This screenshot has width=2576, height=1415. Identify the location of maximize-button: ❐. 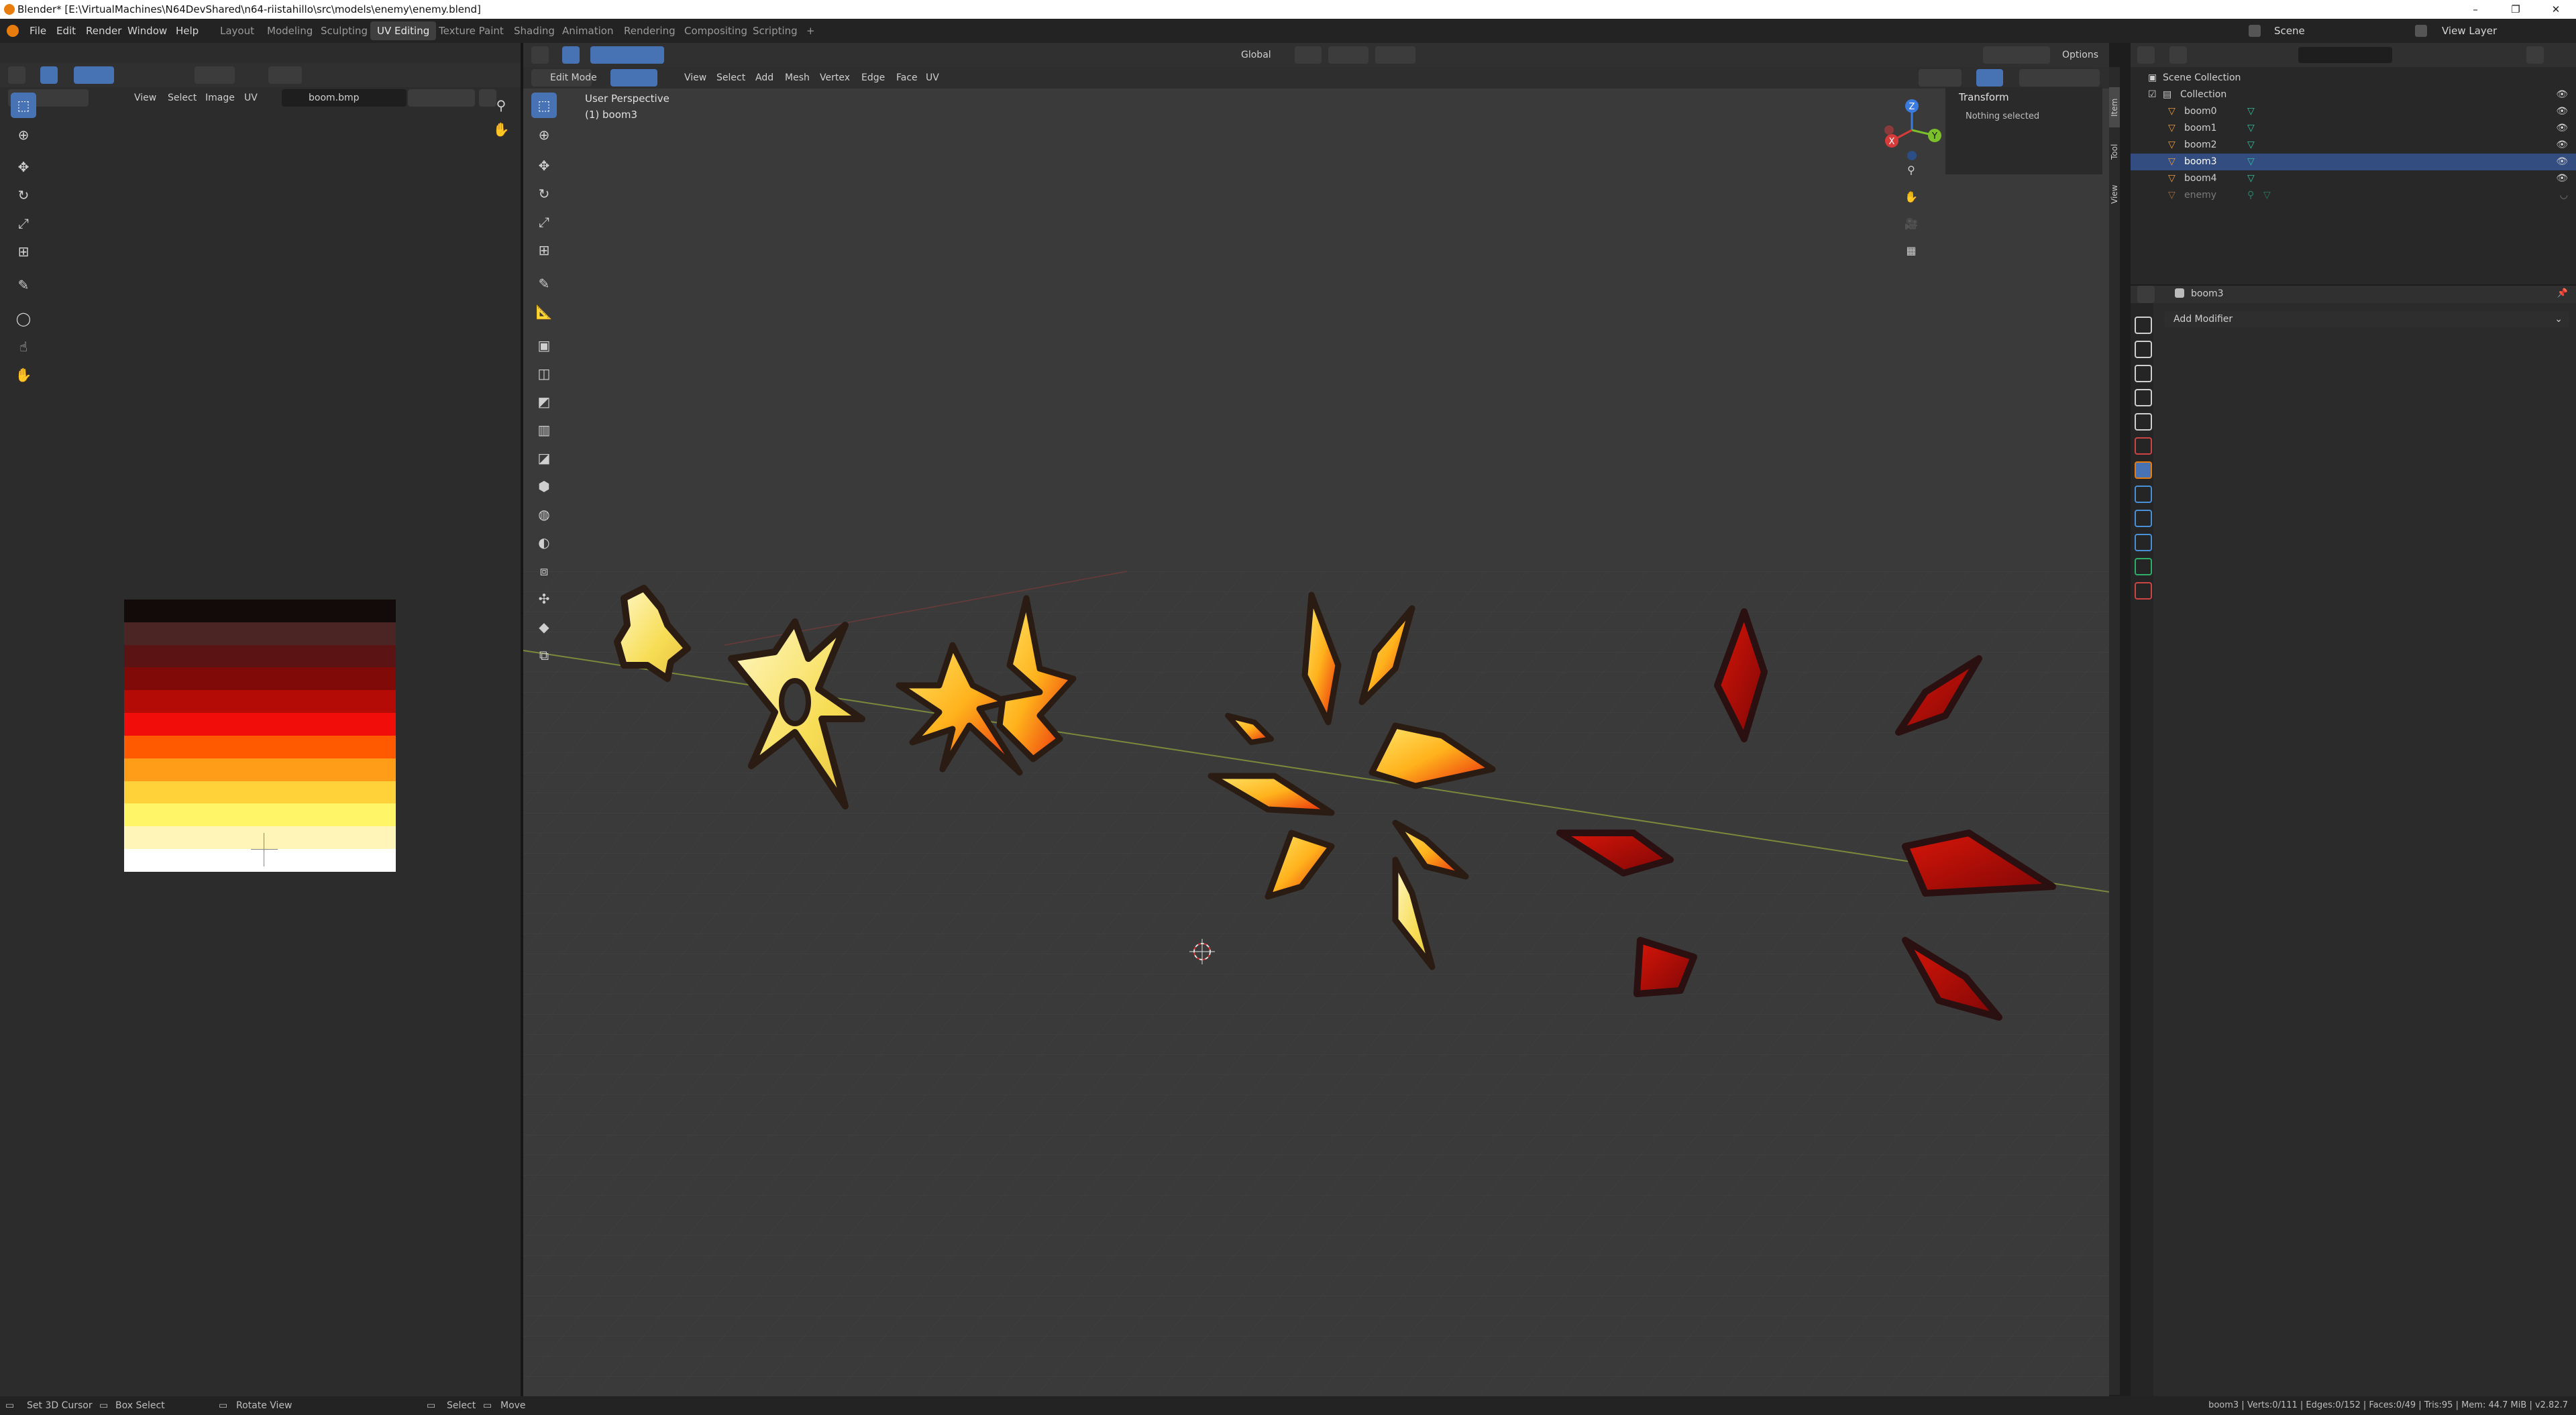
(2516, 9).